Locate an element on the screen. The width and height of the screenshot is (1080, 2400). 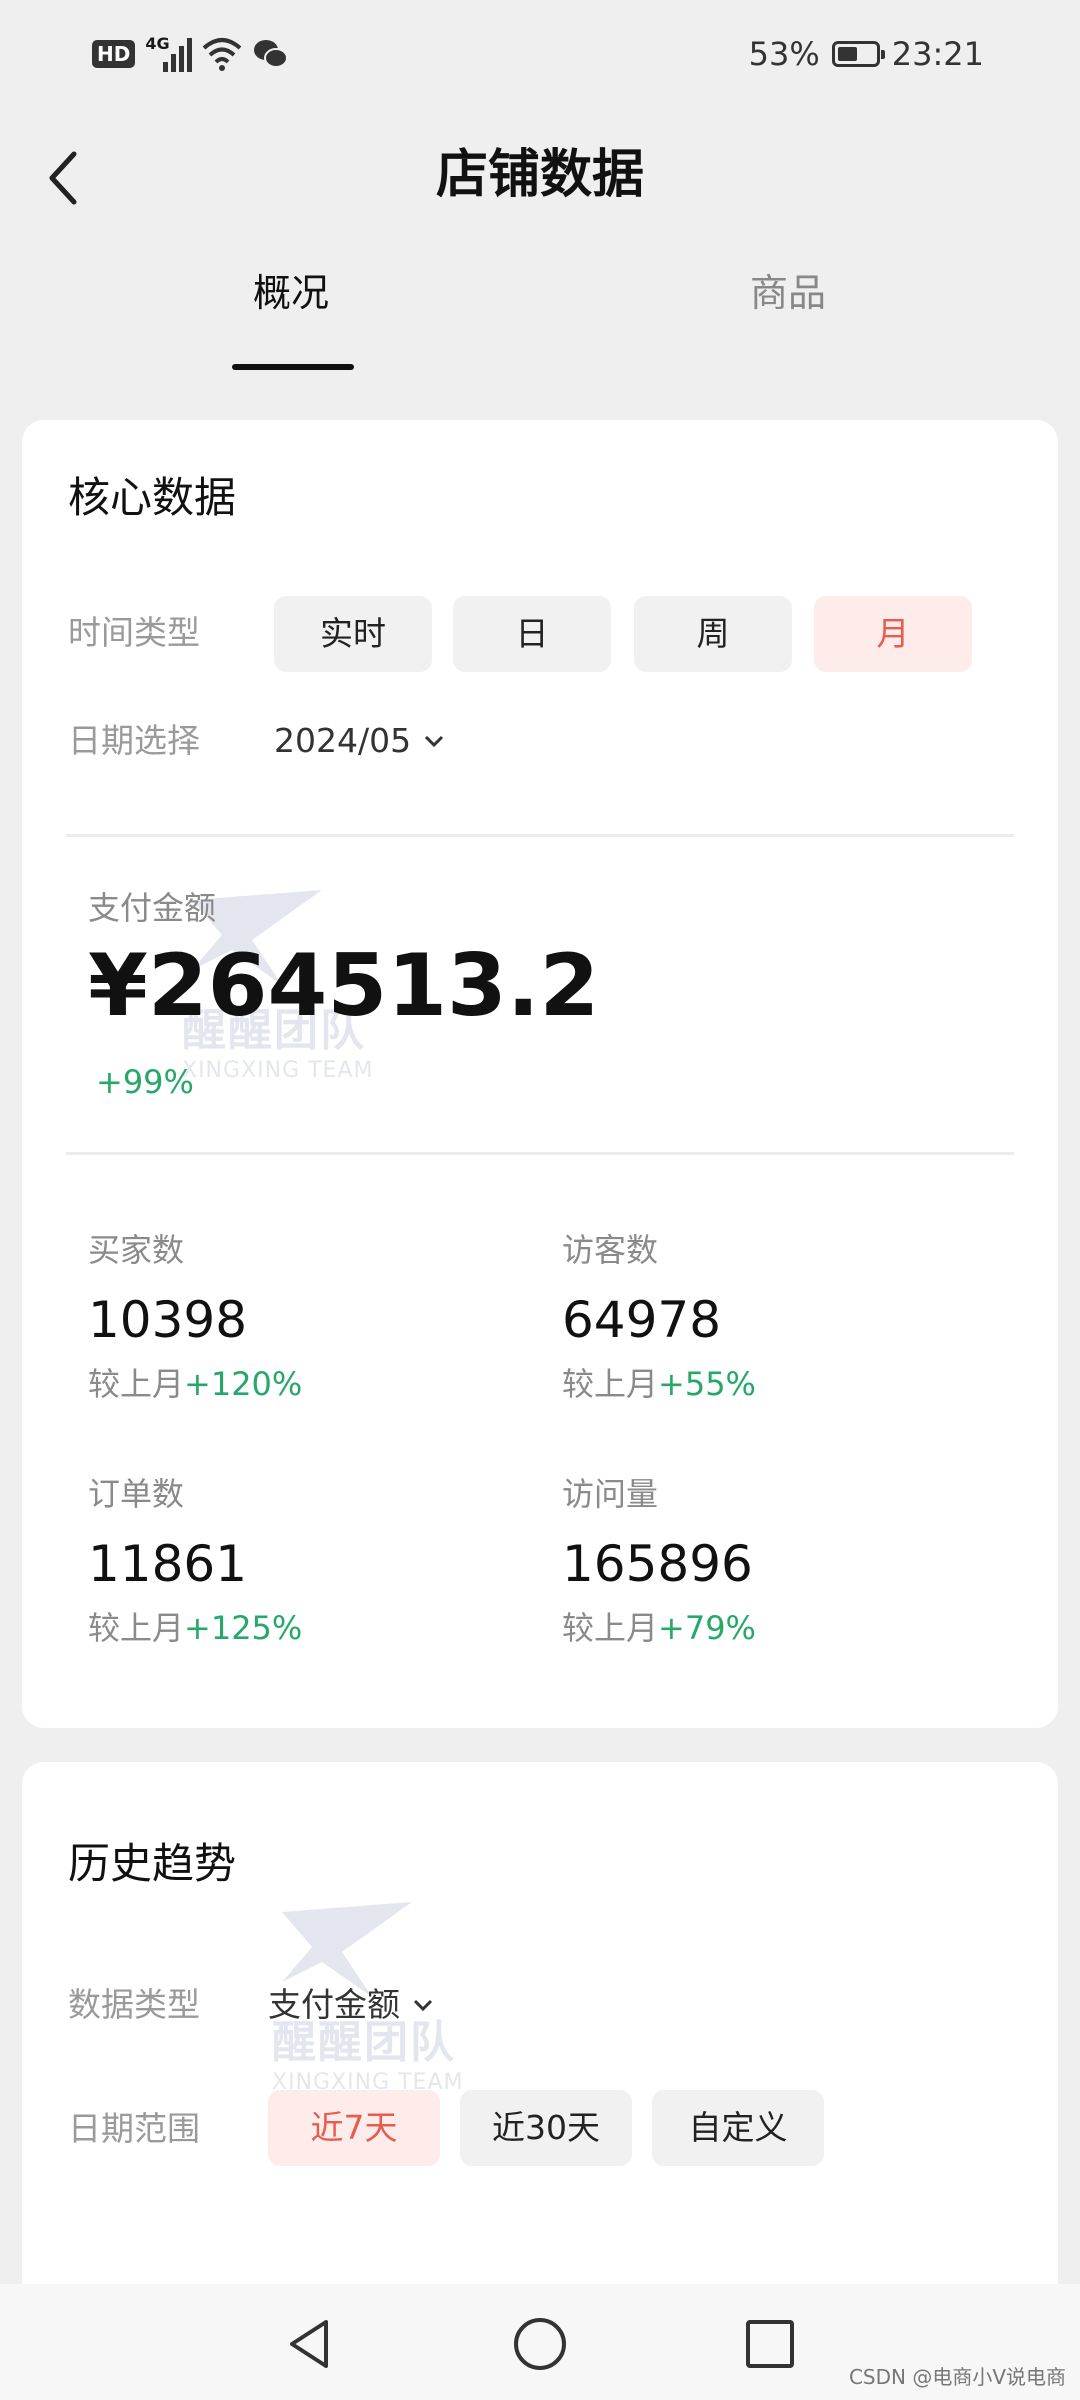
metric-value-visitors: 64978 is located at coordinates (642, 1320).